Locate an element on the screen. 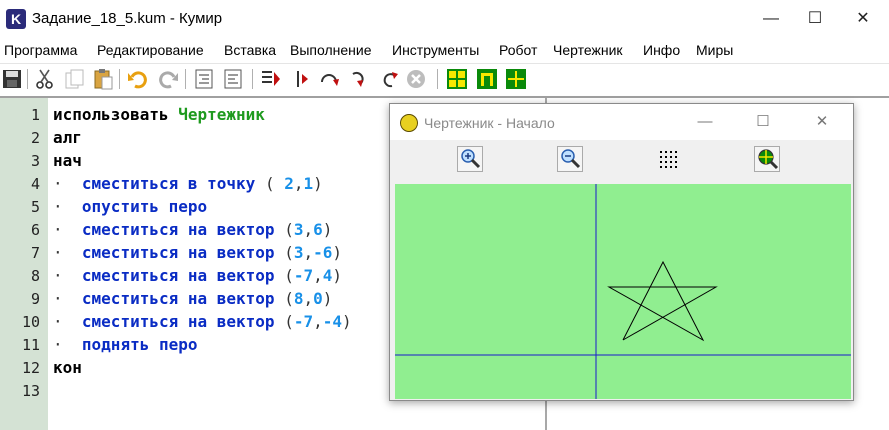 This screenshot has width=889, height=430. fit-view-icon is located at coordinates (767, 159).